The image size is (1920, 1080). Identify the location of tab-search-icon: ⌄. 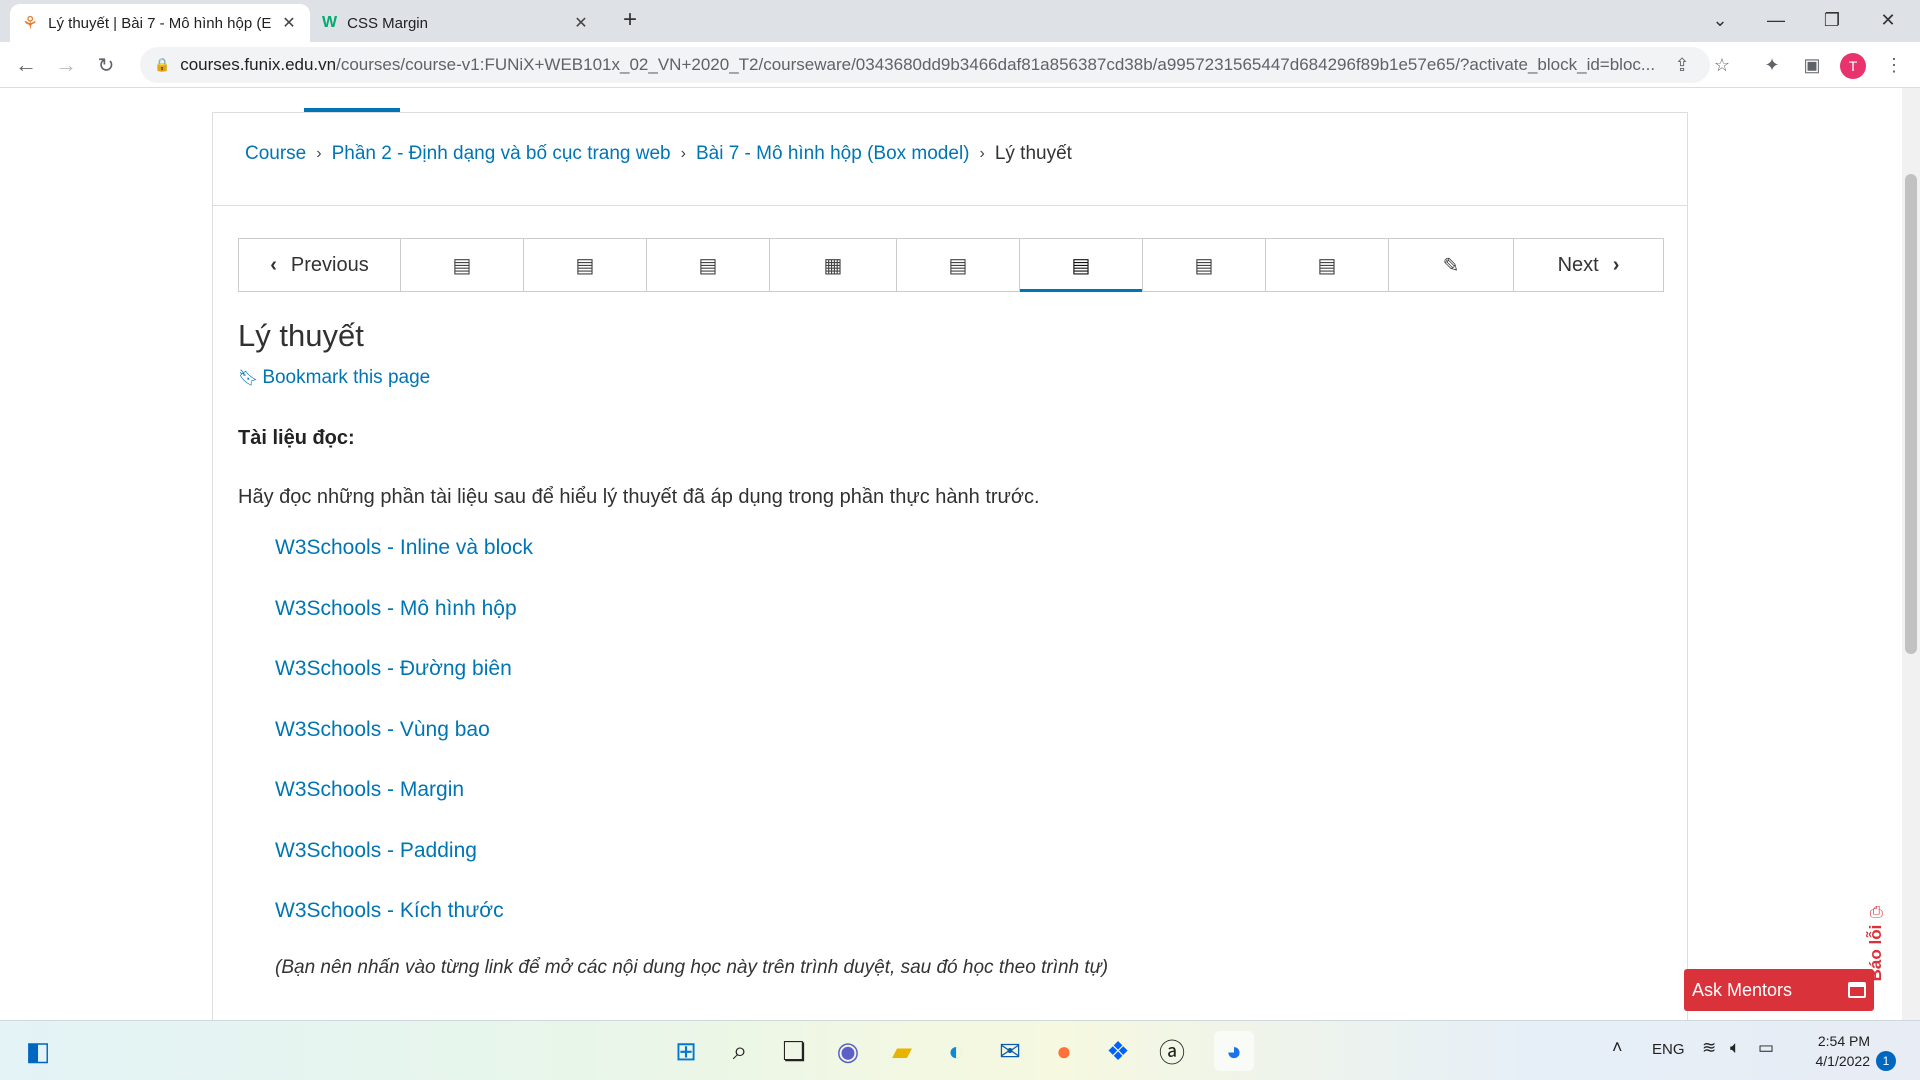
(1720, 20).